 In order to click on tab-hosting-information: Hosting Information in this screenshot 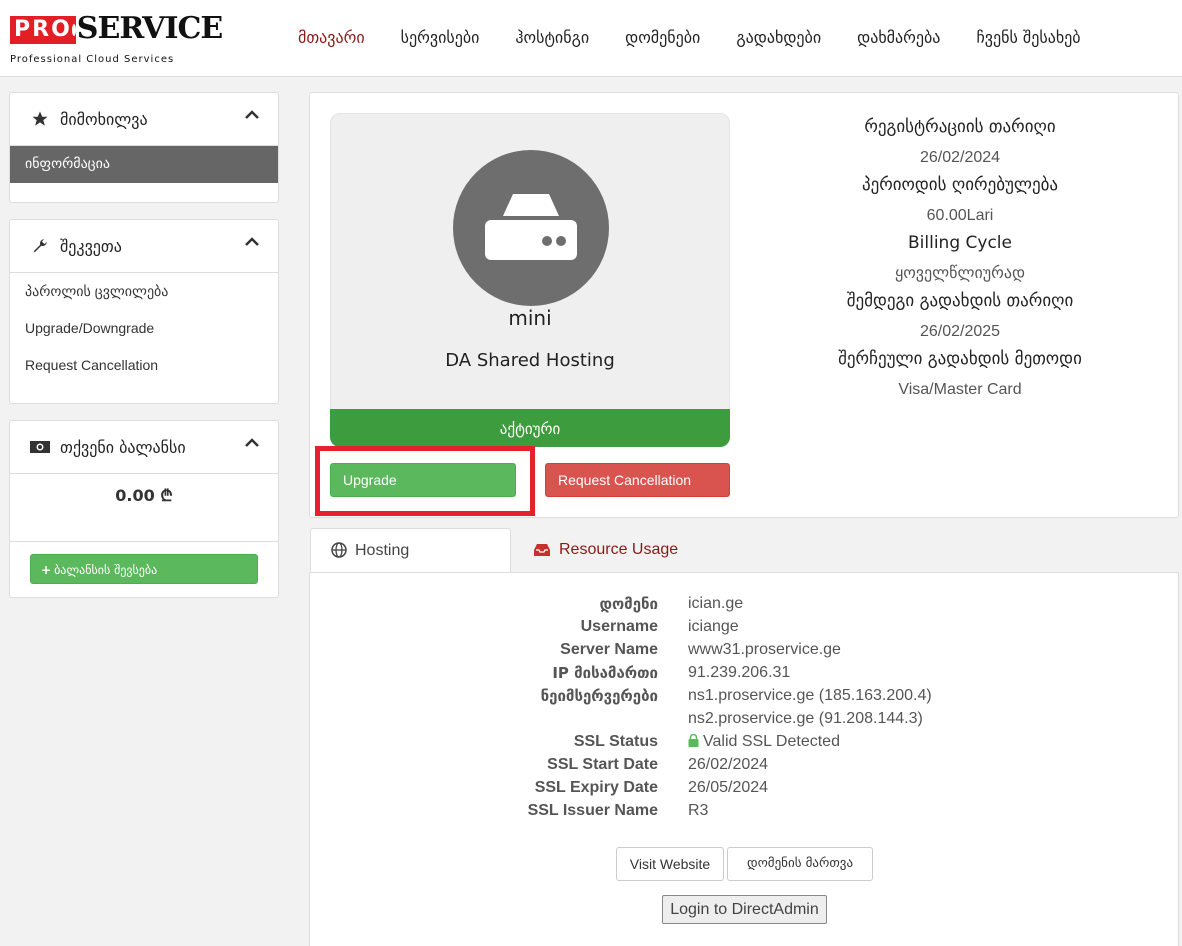, I will do `click(410, 567)`.